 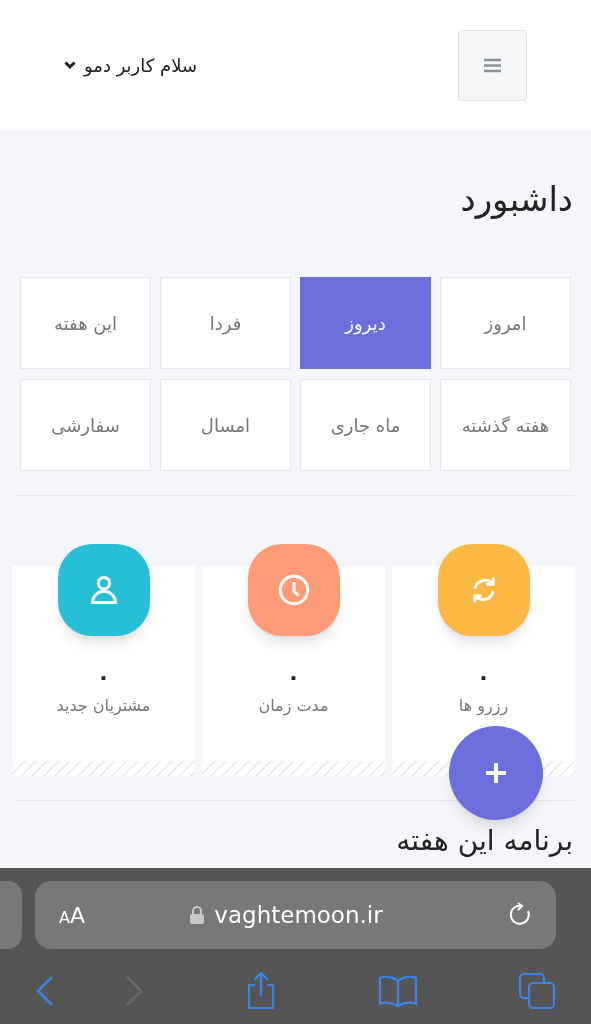 What do you see at coordinates (225, 425) in the screenshot?
I see `period-tab: امسال` at bounding box center [225, 425].